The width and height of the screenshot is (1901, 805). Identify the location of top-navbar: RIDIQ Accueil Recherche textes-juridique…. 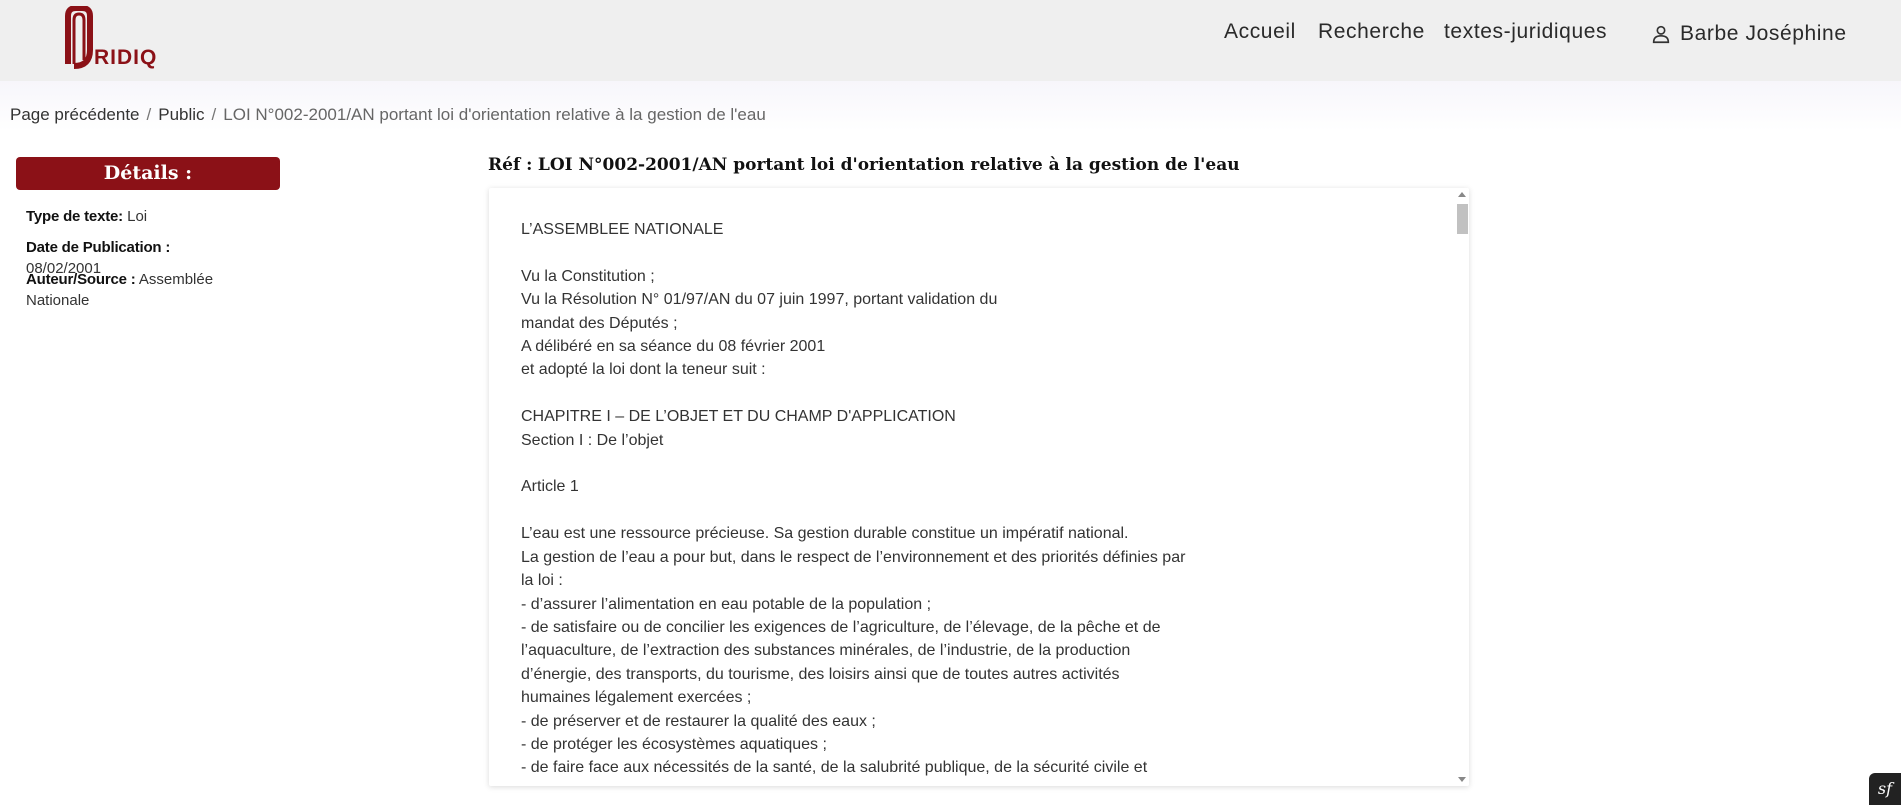
(950, 40).